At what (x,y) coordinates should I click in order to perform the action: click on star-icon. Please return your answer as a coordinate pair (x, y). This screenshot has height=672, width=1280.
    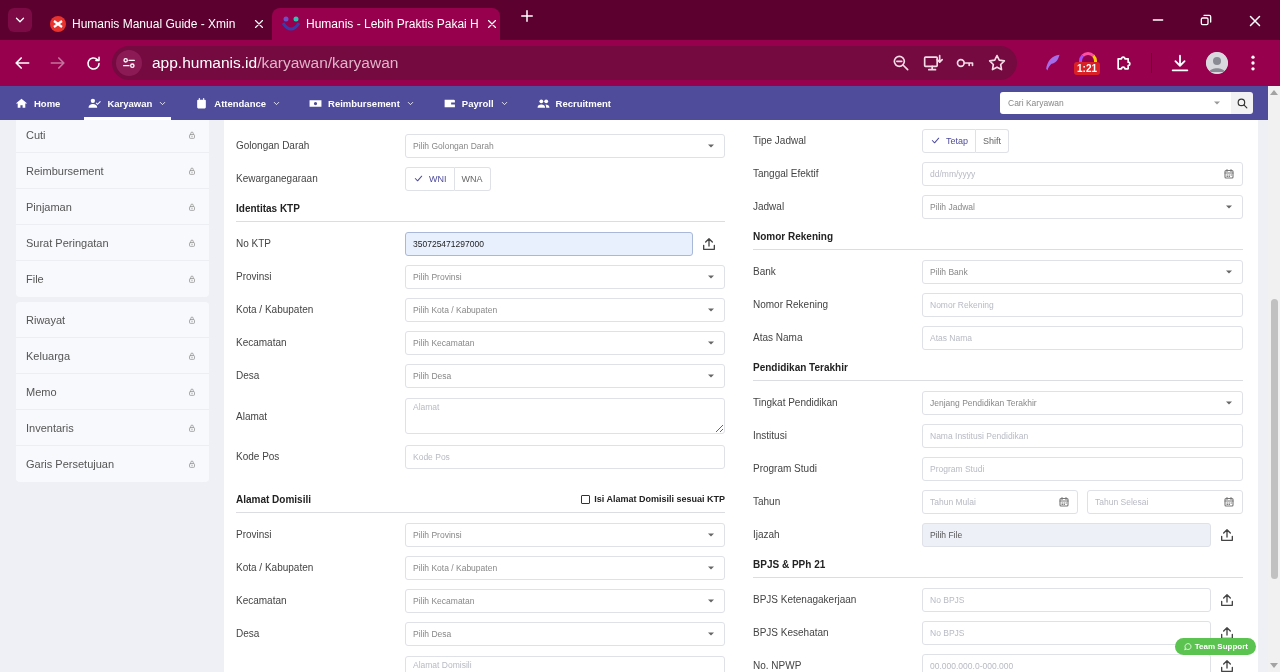
    Looking at the image, I should click on (997, 63).